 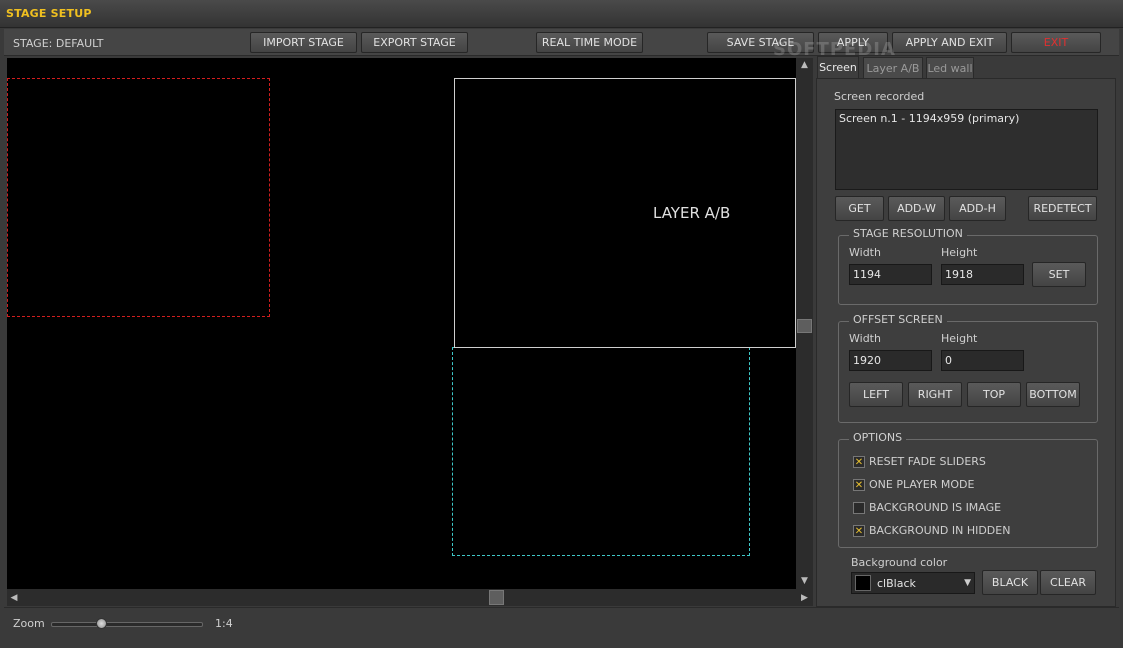 What do you see at coordinates (927, 461) in the screenshot?
I see `reset-fade-sliders-label: RESET FADE SLIDERS` at bounding box center [927, 461].